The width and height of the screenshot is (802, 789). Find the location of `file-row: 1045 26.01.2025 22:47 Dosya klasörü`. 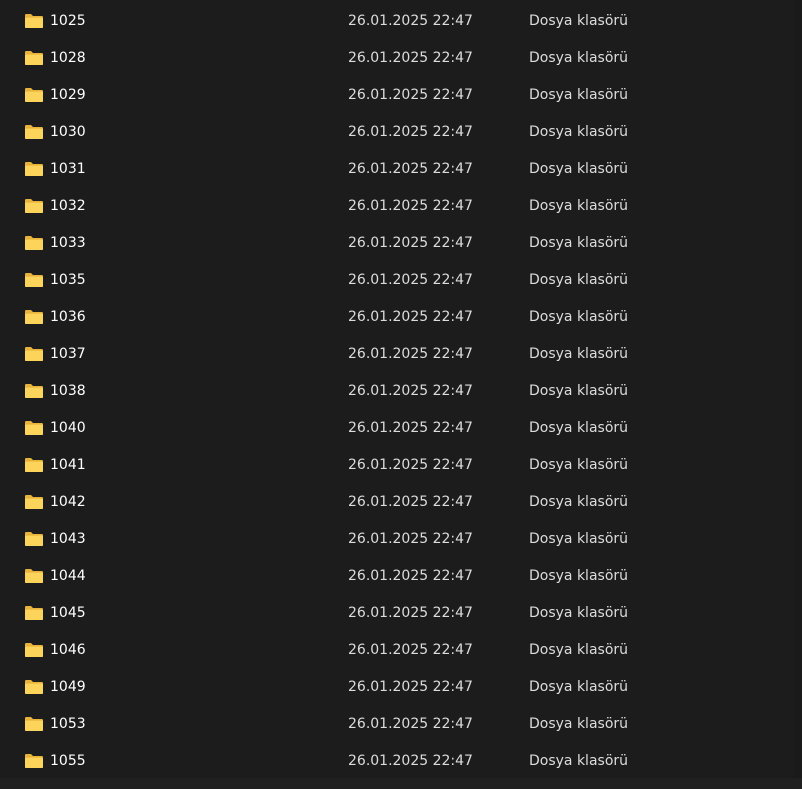

file-row: 1045 26.01.2025 22:47 Dosya klasörü is located at coordinates (397, 612).